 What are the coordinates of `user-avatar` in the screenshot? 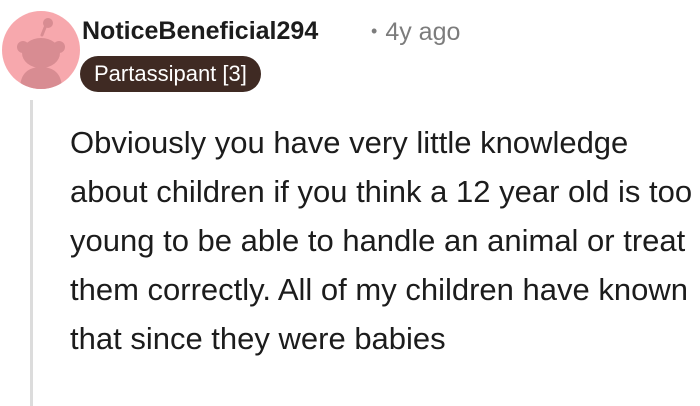 It's located at (41, 50).